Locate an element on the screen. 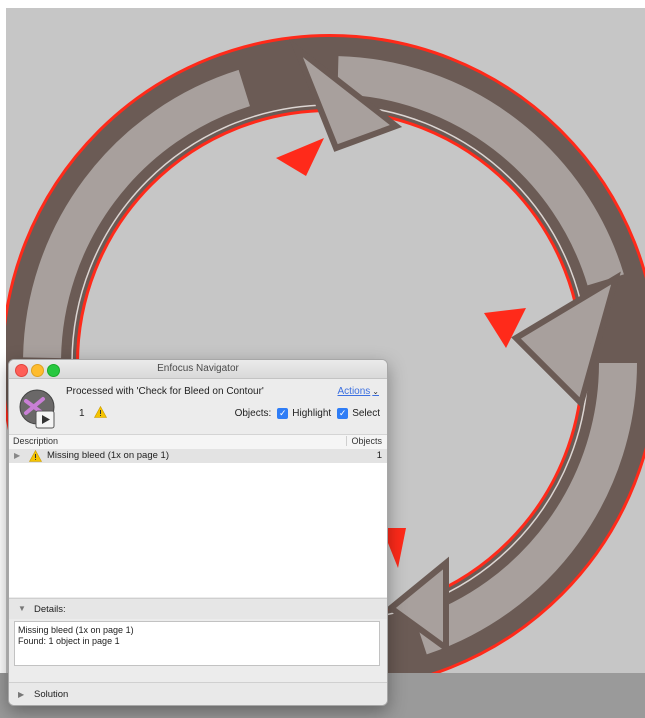 The image size is (645, 718). disclosure-triangle-icon: ▼ is located at coordinates (22, 608).